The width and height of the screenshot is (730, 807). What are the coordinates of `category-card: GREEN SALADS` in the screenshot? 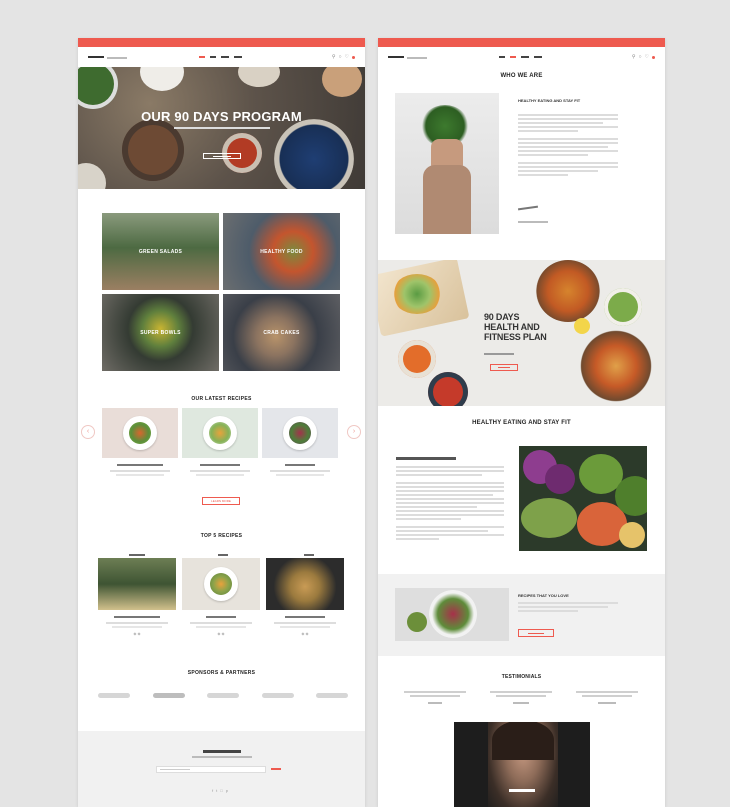 It's located at (160, 251).